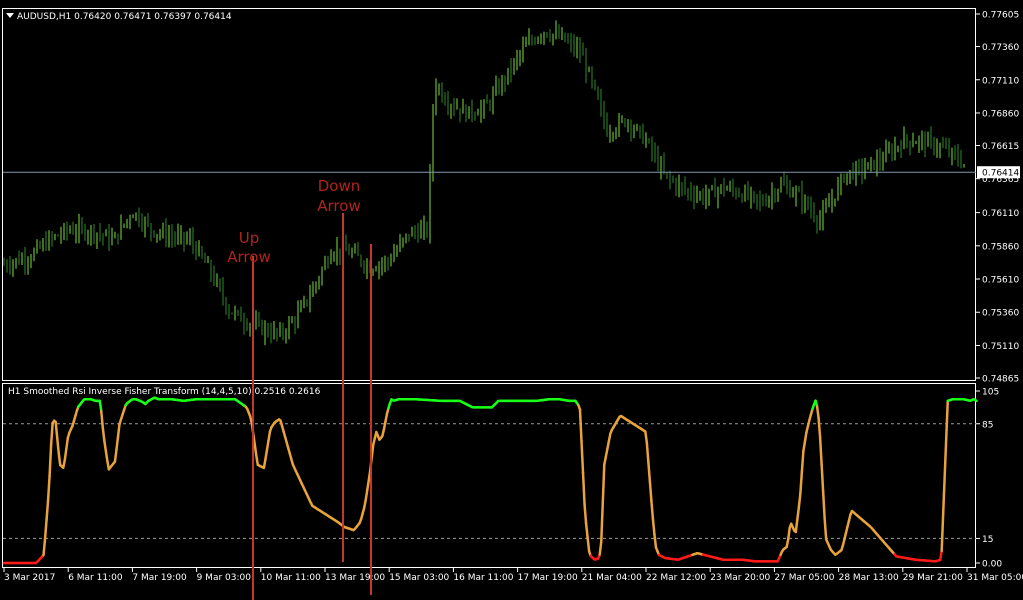 The height and width of the screenshot is (600, 1023). I want to click on indicator-tick-label: 0.00, so click(992, 565).